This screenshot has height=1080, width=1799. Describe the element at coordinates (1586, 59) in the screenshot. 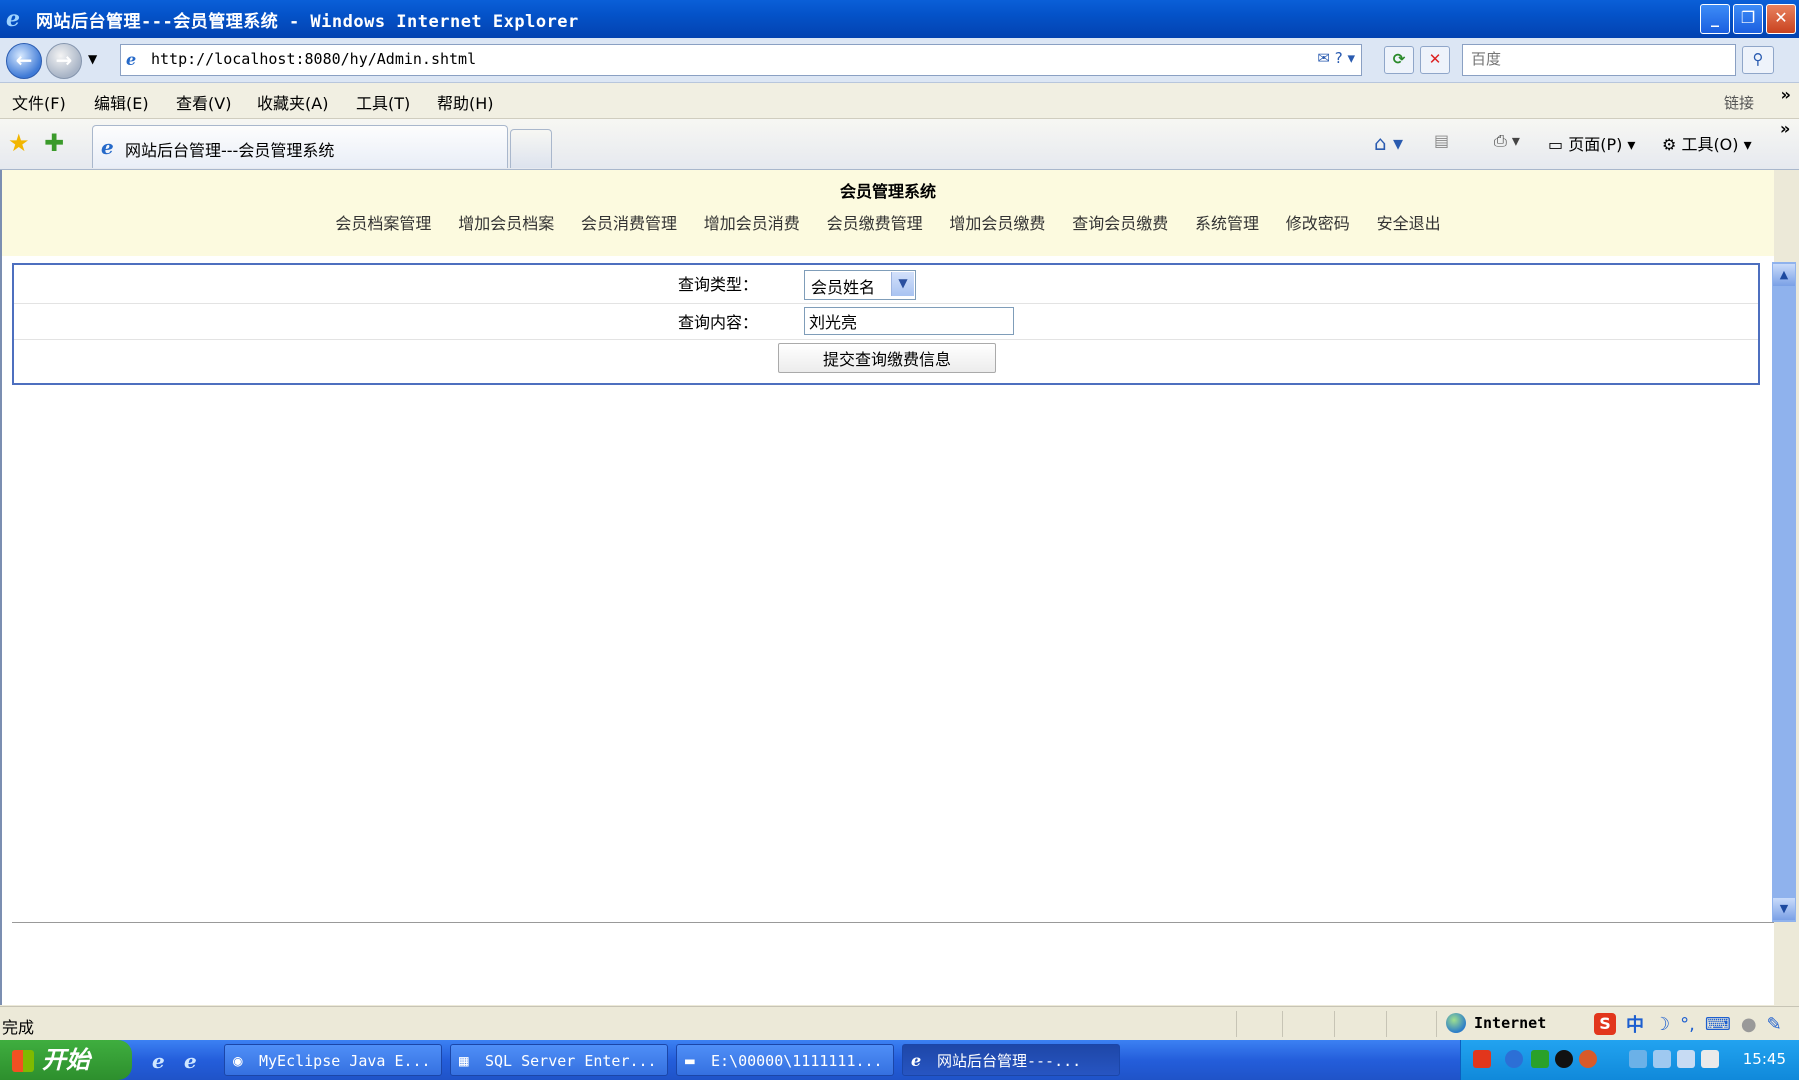

I see `search-input` at that location.